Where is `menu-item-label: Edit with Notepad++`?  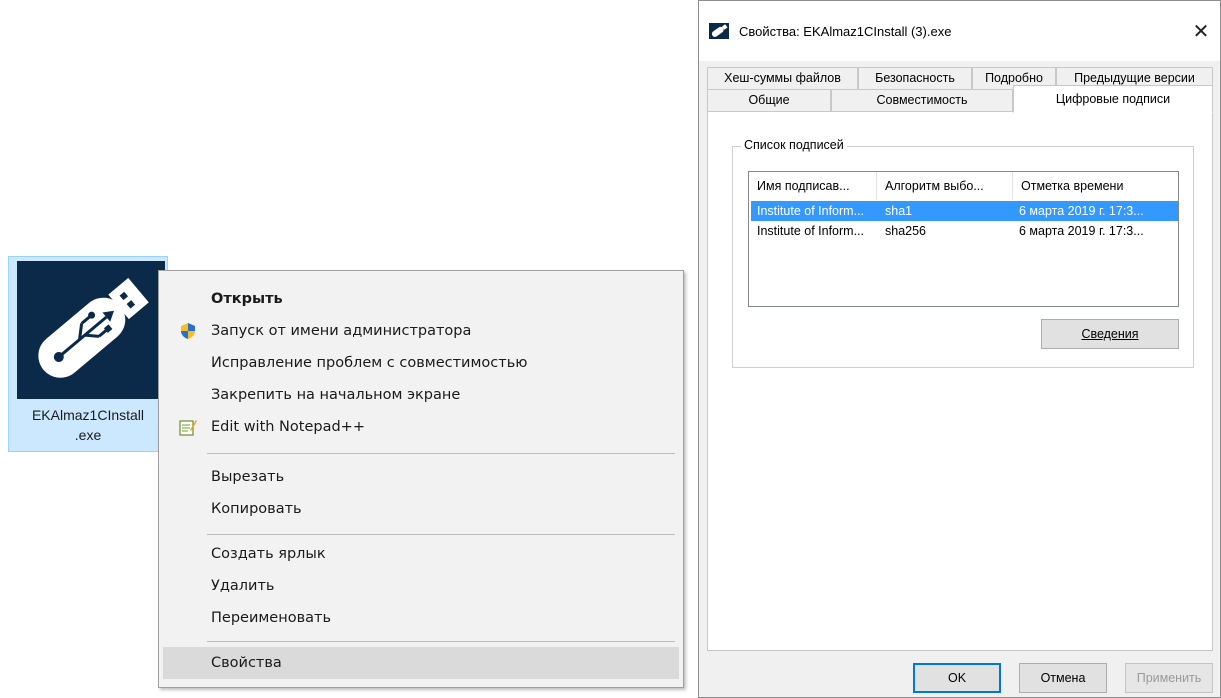
menu-item-label: Edit with Notepad++ is located at coordinates (288, 427).